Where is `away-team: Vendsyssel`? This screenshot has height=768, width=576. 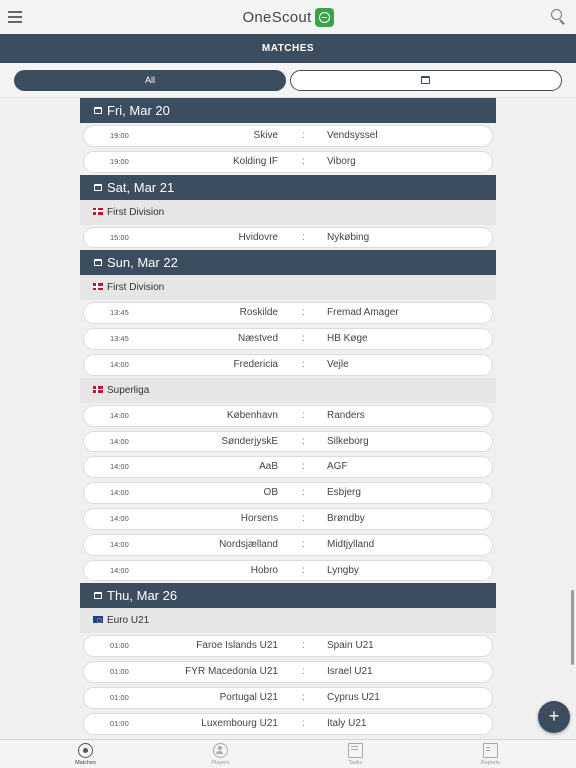
away-team: Vendsyssel is located at coordinates (352, 135).